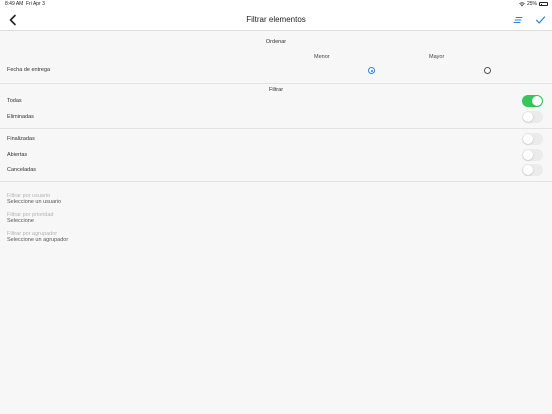 This screenshot has width=552, height=414. I want to click on toggle-label-todas: Todas, so click(14, 101).